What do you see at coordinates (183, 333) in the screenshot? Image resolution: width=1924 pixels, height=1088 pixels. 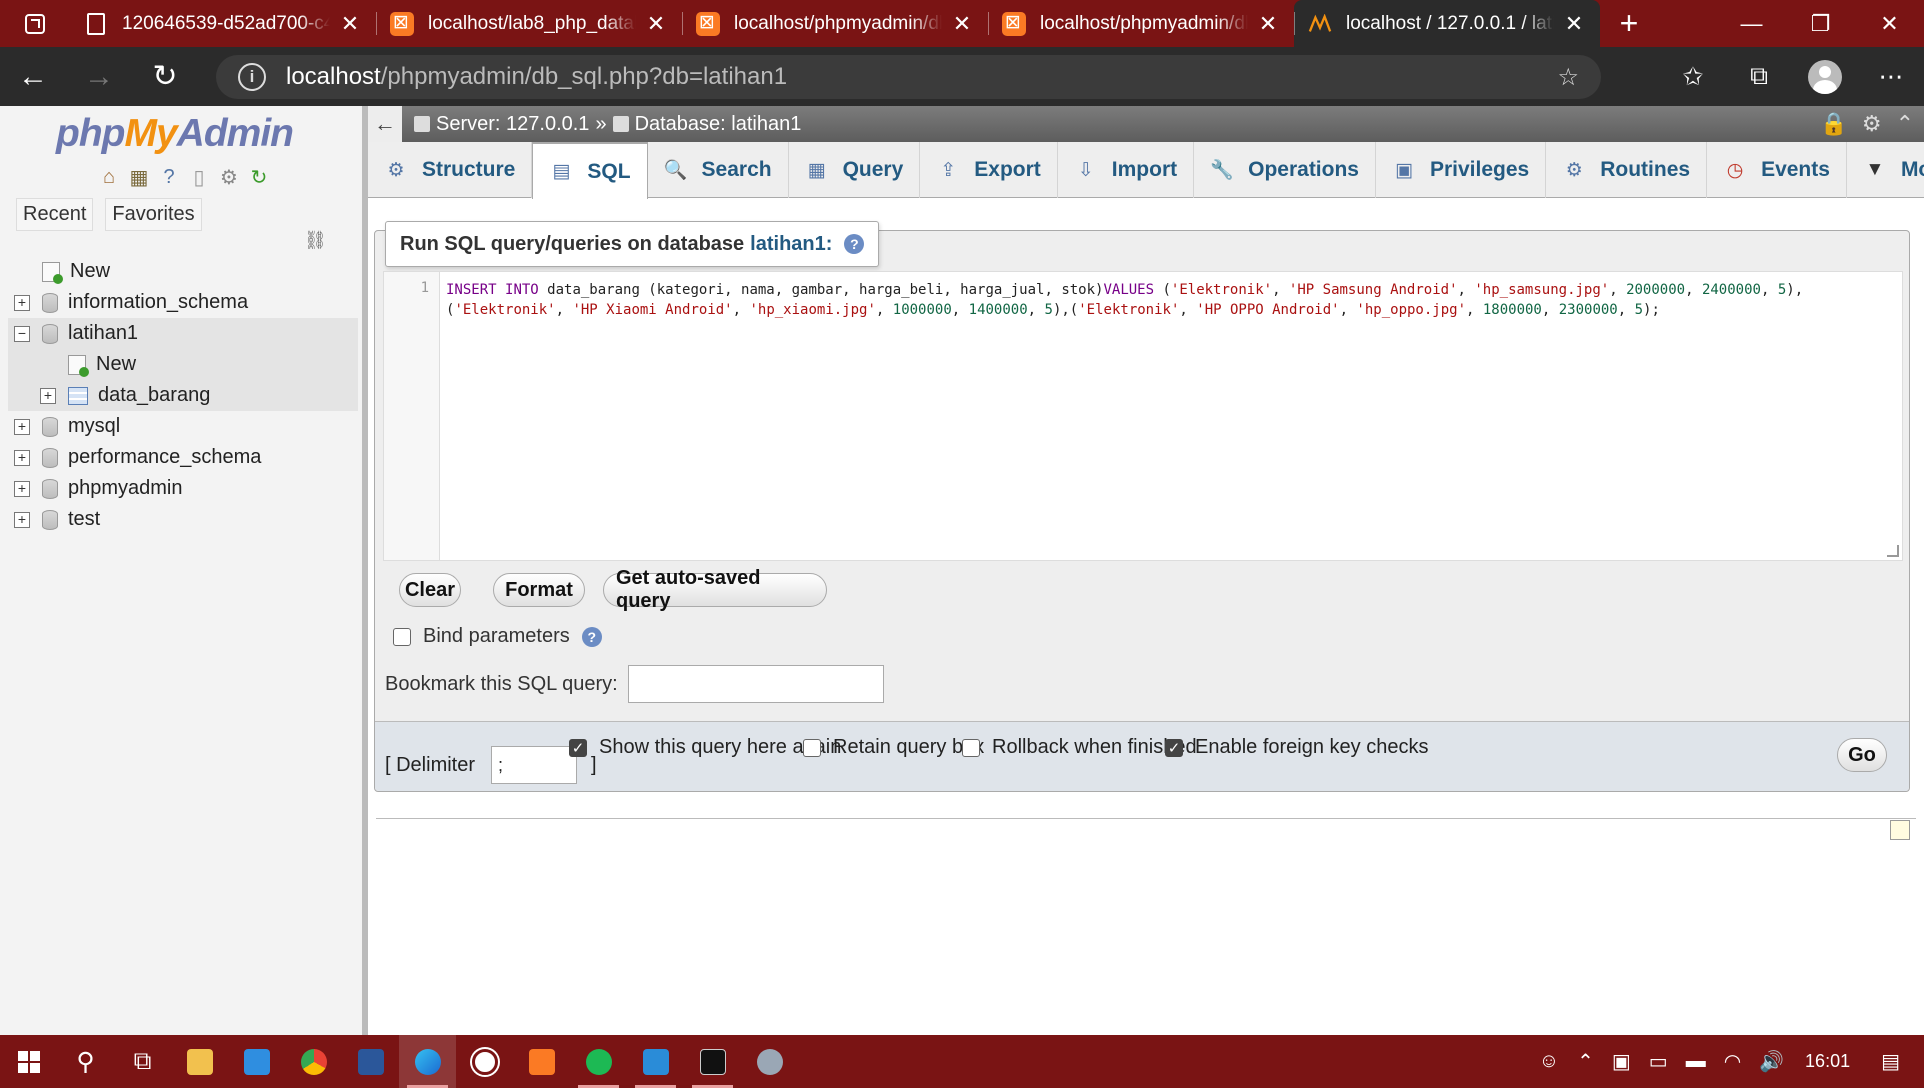 I see `tree-item-latihan1: − latihan1` at bounding box center [183, 333].